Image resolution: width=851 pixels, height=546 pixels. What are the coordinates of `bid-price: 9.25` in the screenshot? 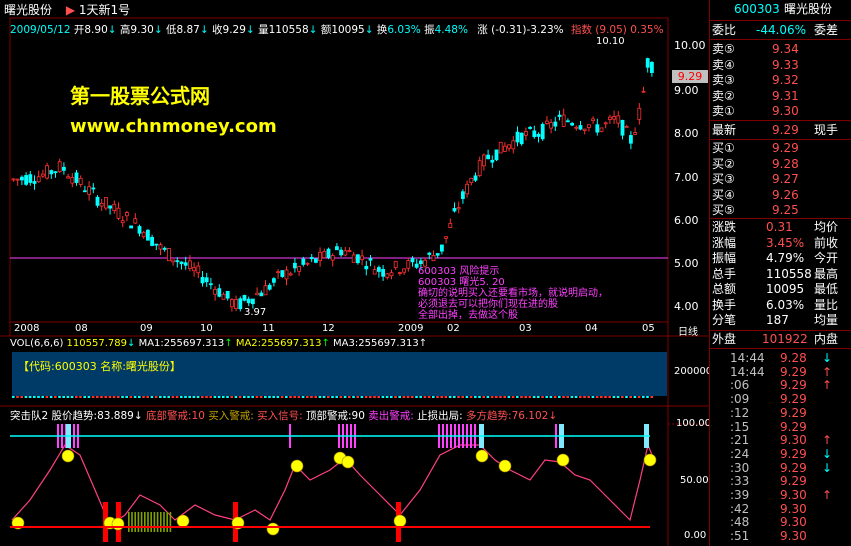 It's located at (785, 210).